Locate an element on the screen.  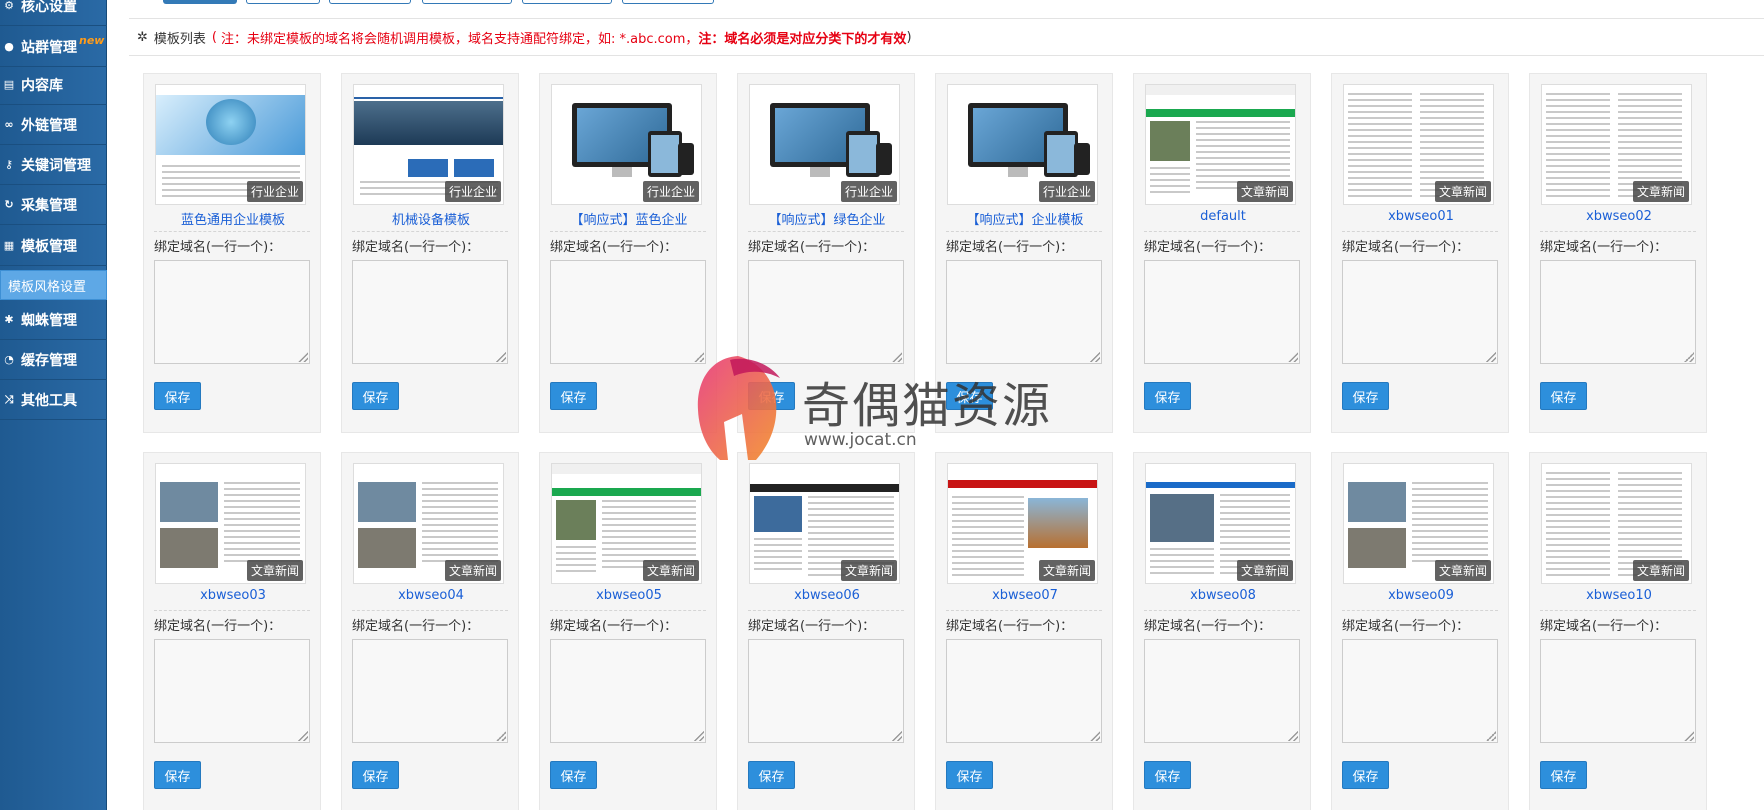
template-name-link: xbwseo04 is located at coordinates (431, 595).